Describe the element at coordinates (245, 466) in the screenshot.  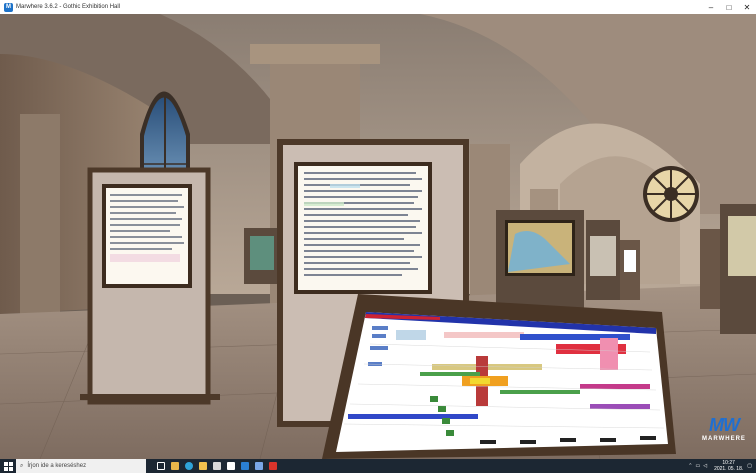
I see `vscode-icon` at that location.